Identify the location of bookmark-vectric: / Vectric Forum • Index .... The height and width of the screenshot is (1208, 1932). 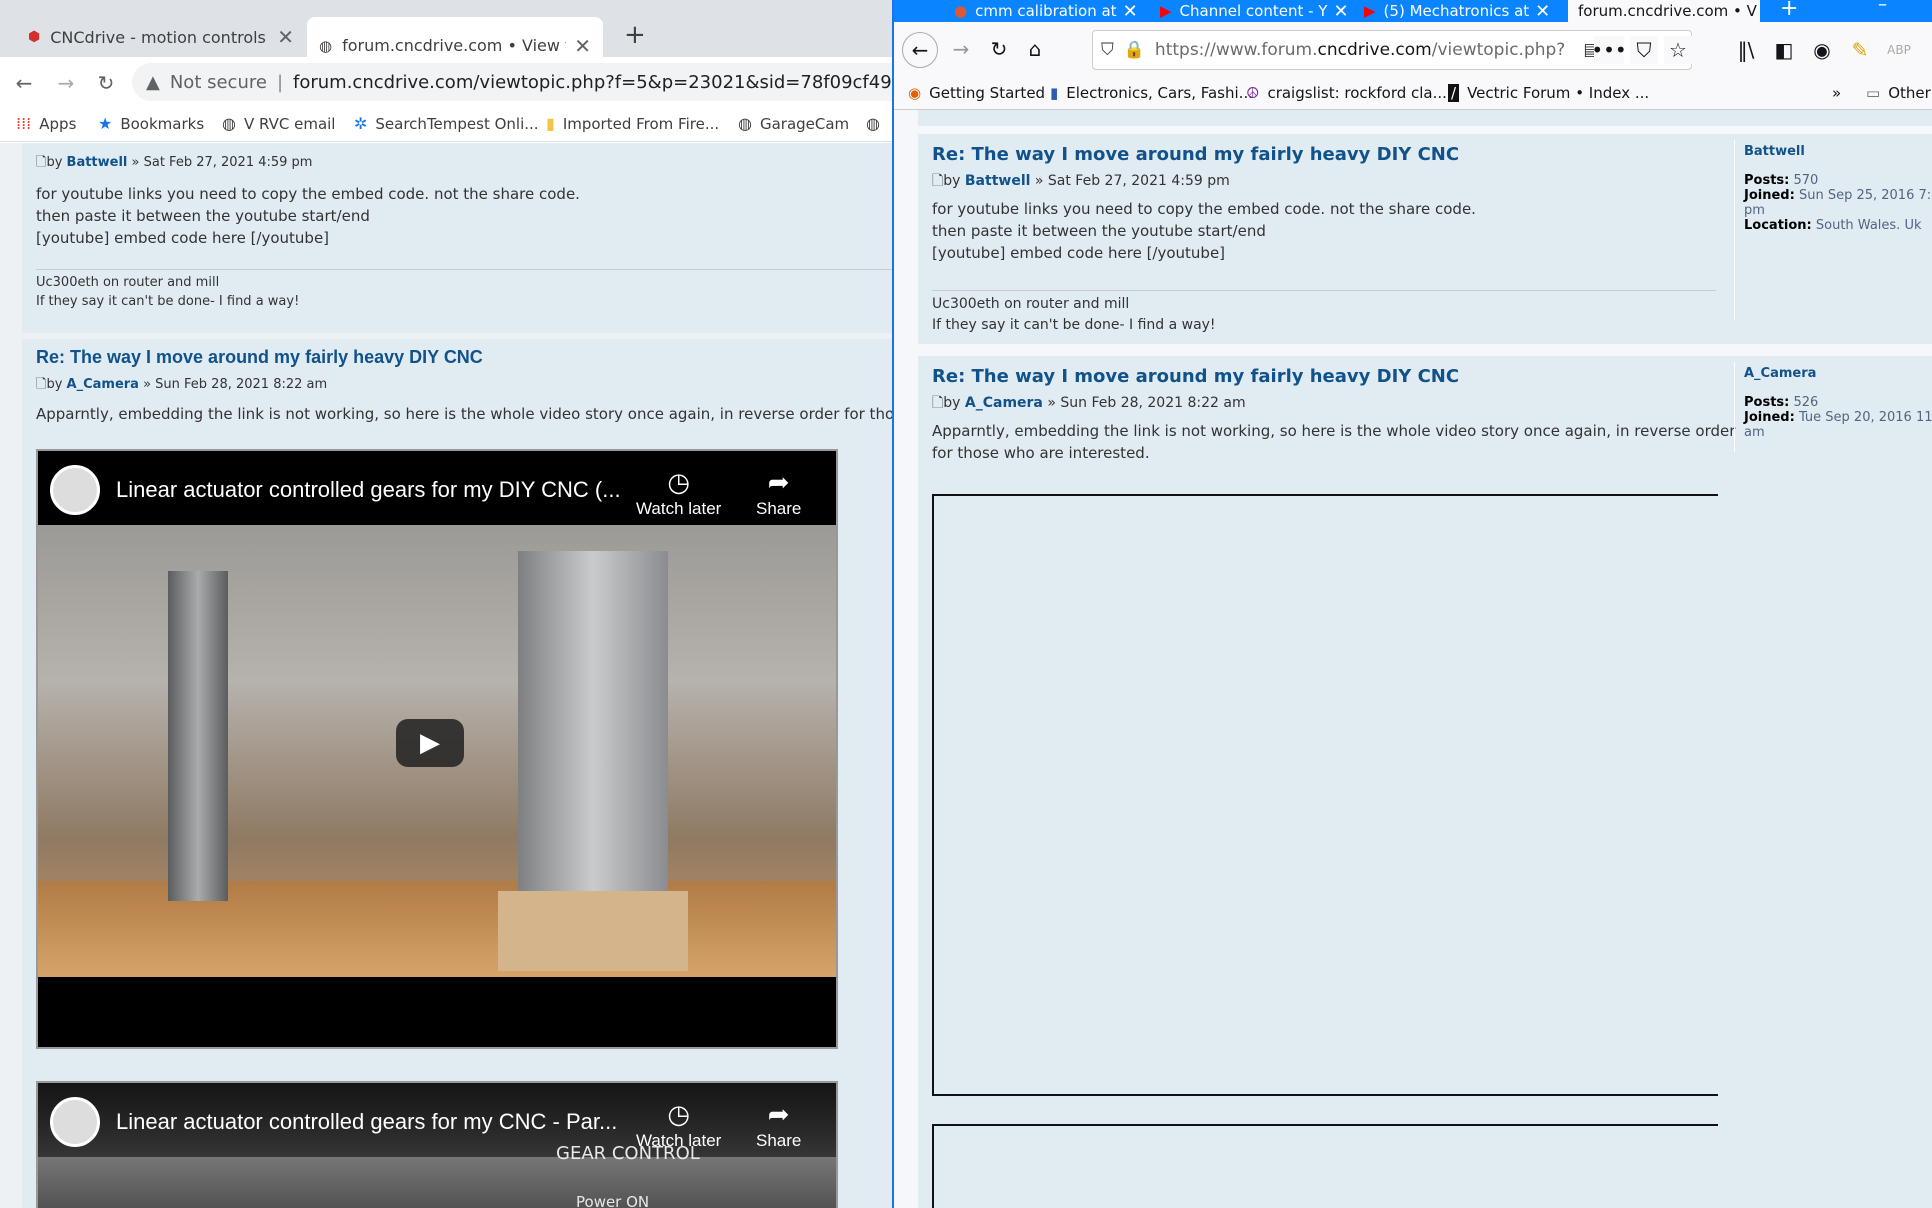
(1548, 93).